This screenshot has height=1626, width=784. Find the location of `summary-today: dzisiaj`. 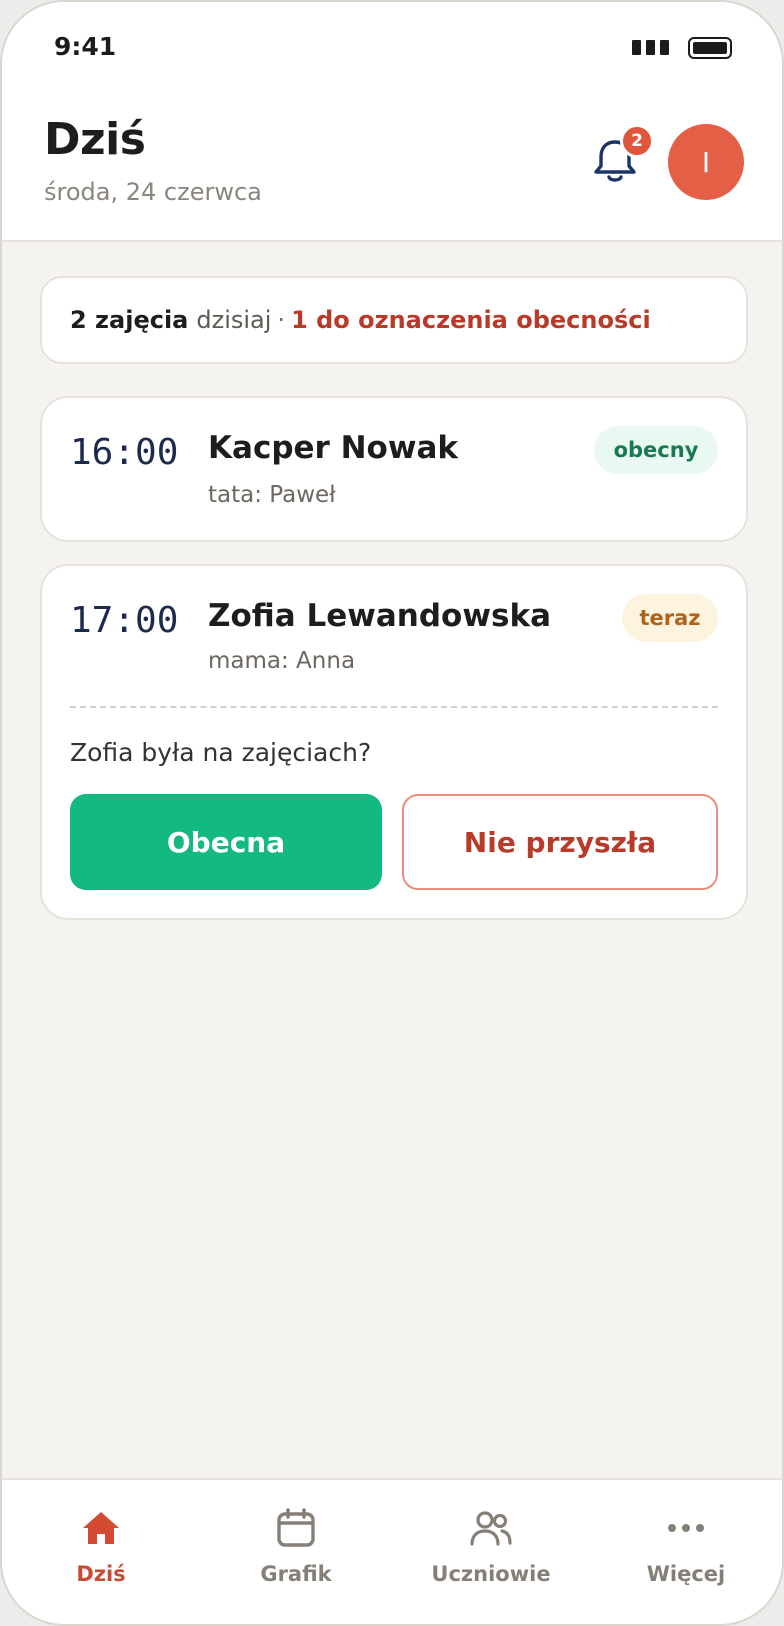

summary-today: dzisiaj is located at coordinates (234, 320).